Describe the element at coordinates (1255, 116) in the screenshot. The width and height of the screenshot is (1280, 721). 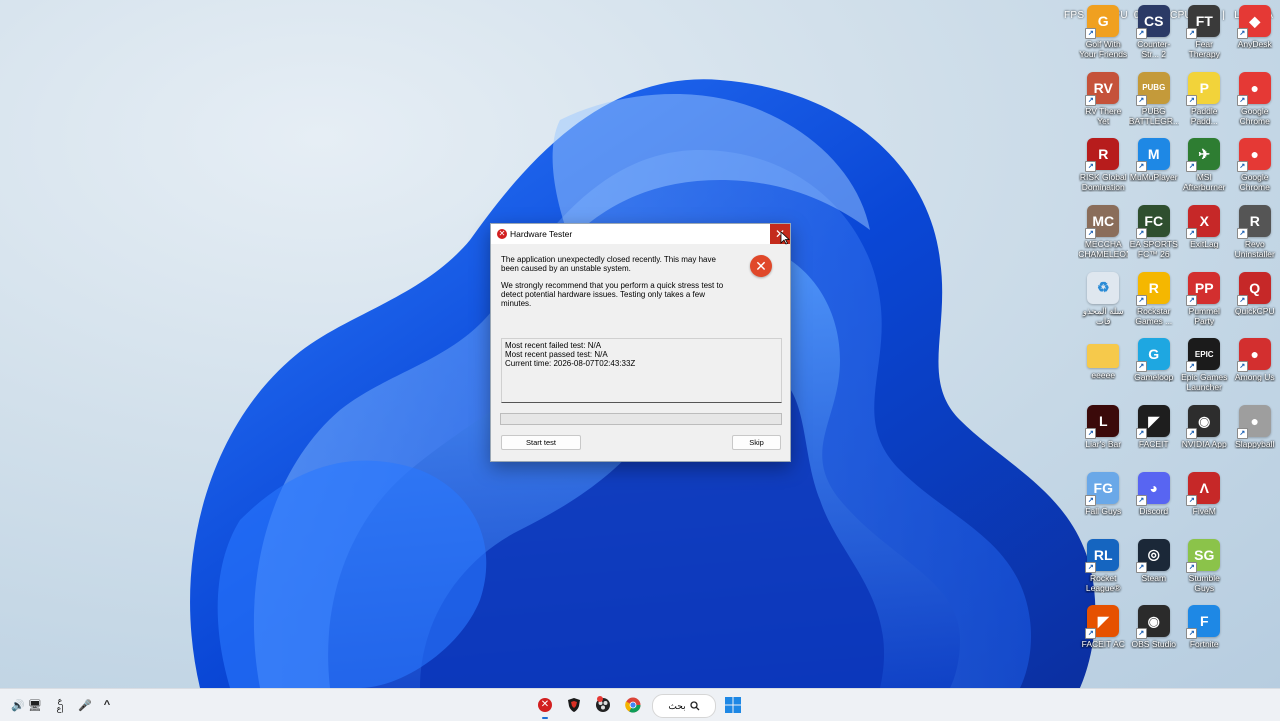
I see `shortcut-label: Google Chrome` at that location.